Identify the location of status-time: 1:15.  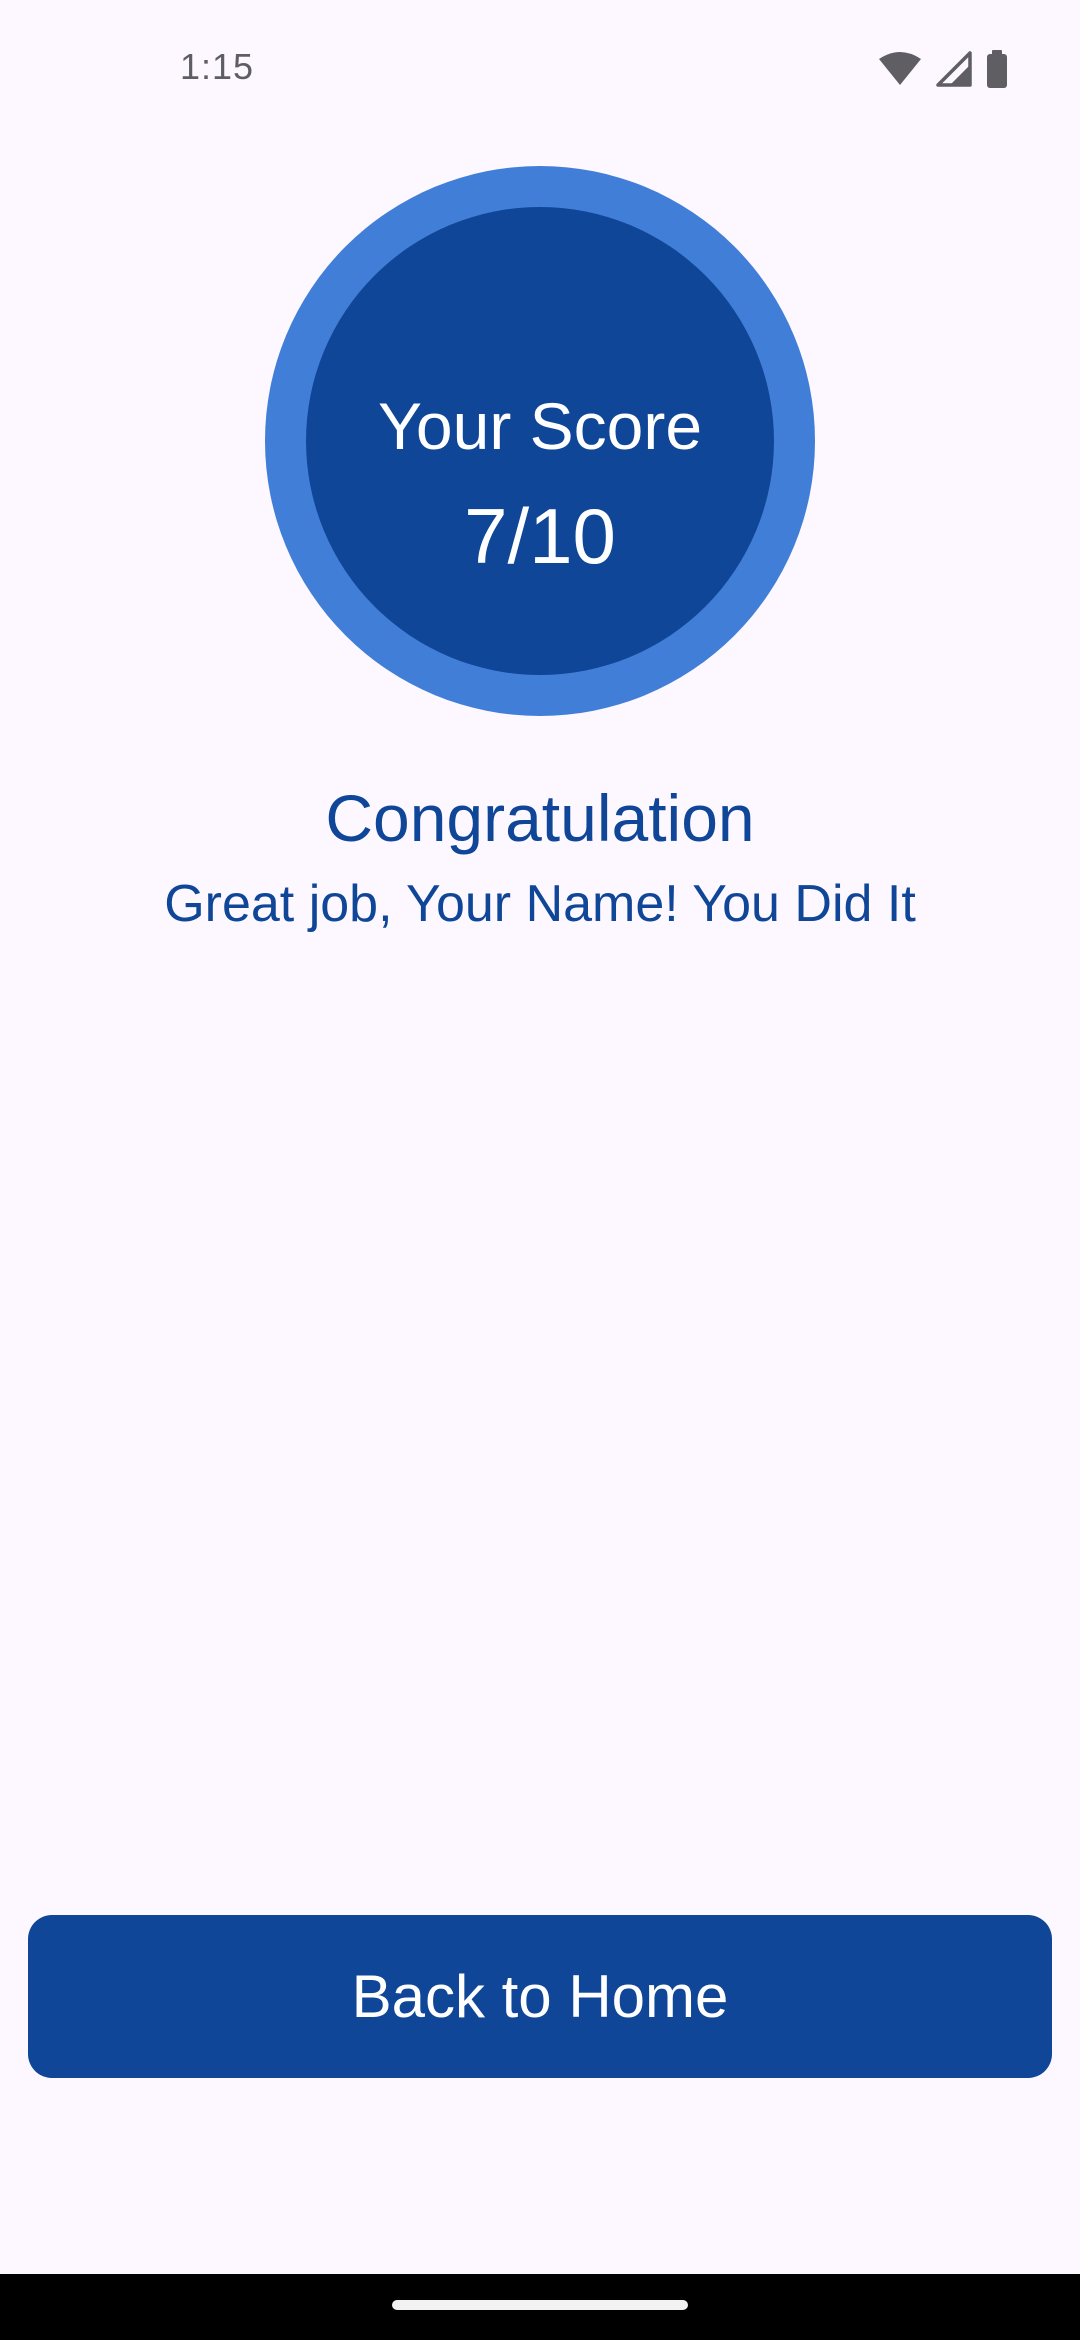
(217, 66).